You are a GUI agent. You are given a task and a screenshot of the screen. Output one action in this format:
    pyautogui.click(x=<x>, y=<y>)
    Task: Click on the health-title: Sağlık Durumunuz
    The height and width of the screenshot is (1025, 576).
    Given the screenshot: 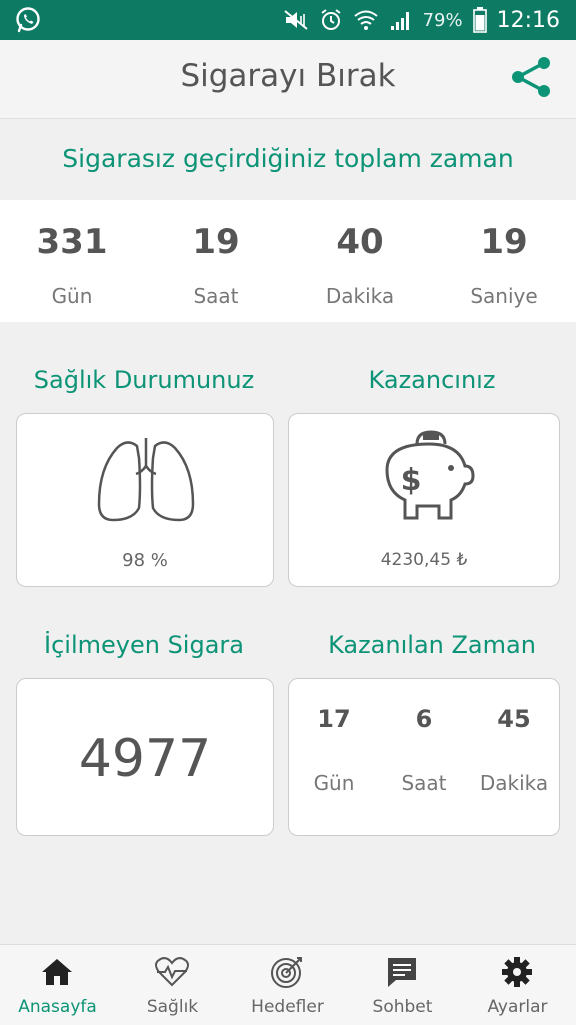 What is the action you would take?
    pyautogui.click(x=144, y=380)
    